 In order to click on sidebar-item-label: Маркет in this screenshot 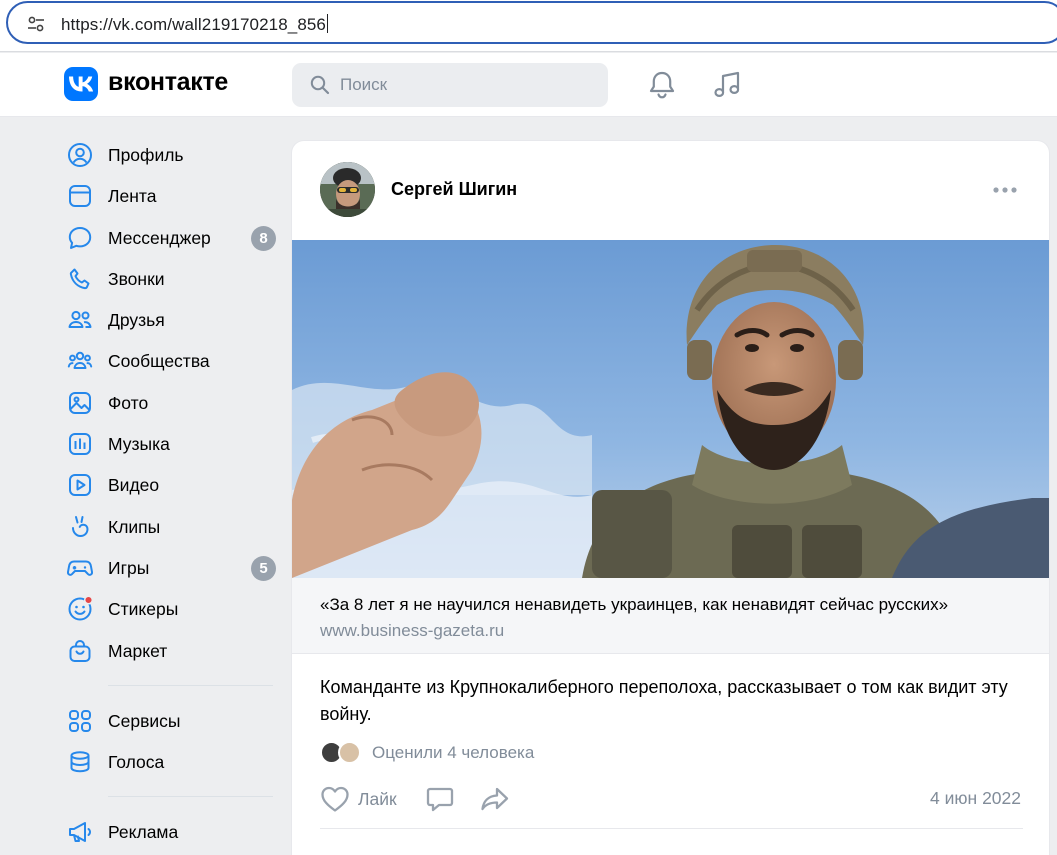, I will do `click(138, 650)`.